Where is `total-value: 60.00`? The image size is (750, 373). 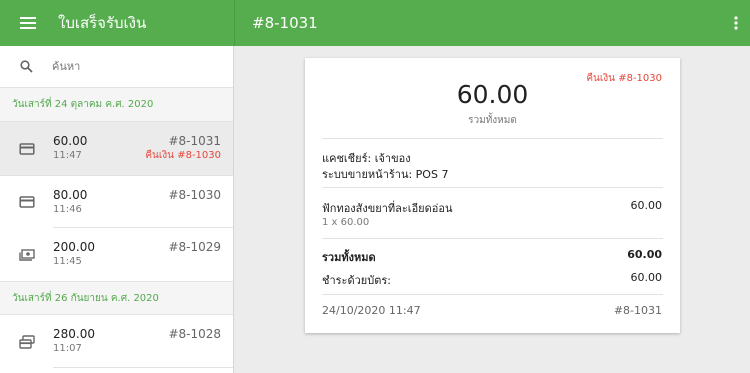 total-value: 60.00 is located at coordinates (644, 254).